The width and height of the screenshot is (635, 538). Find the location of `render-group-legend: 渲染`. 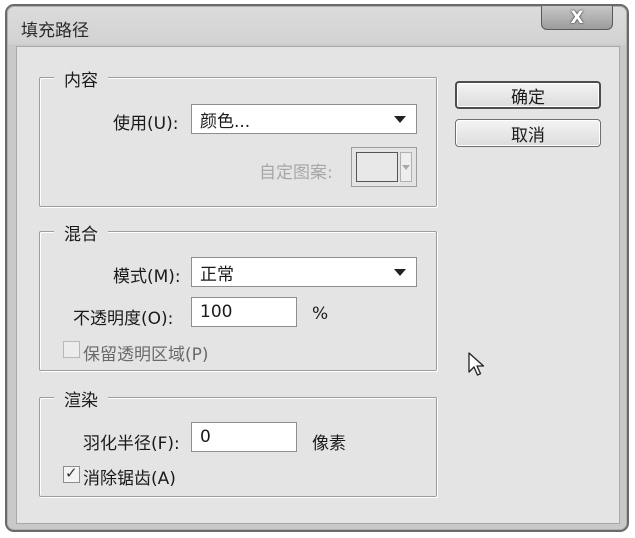

render-group-legend: 渲染 is located at coordinates (81, 398).